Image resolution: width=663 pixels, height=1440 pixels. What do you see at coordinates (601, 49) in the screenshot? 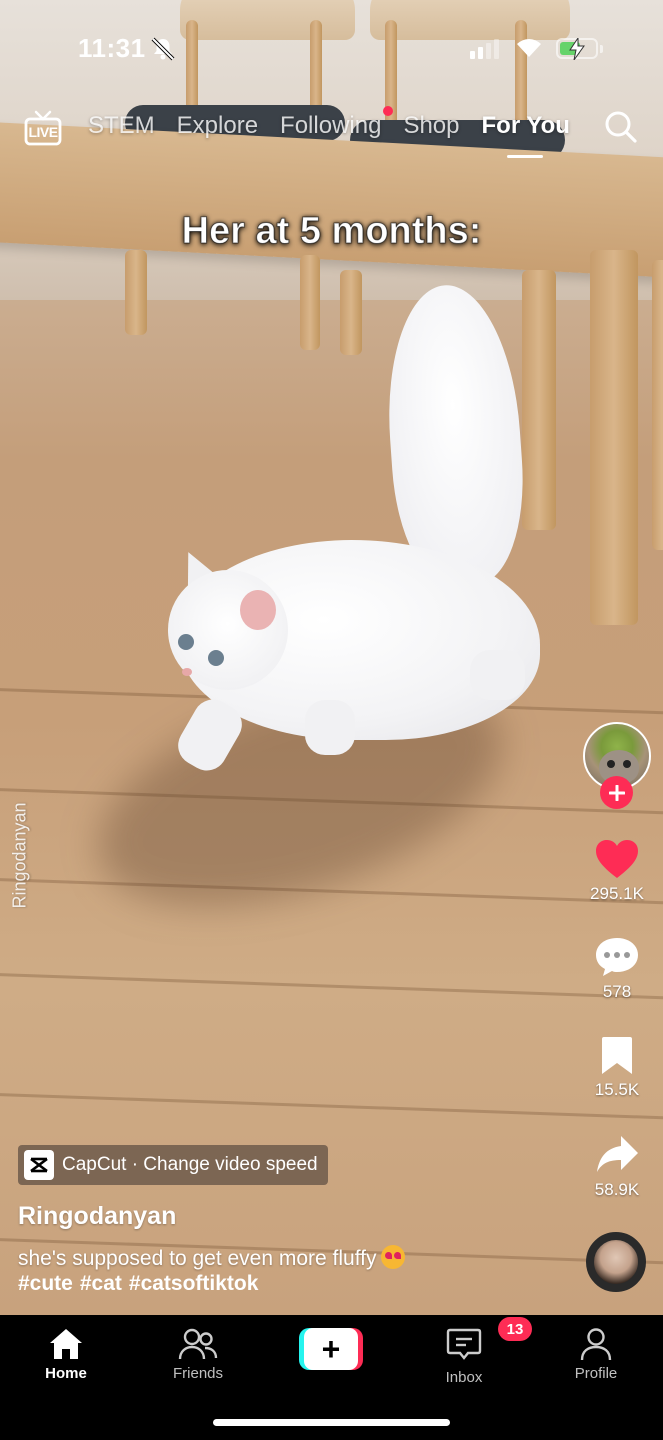
I see `battery-nub` at bounding box center [601, 49].